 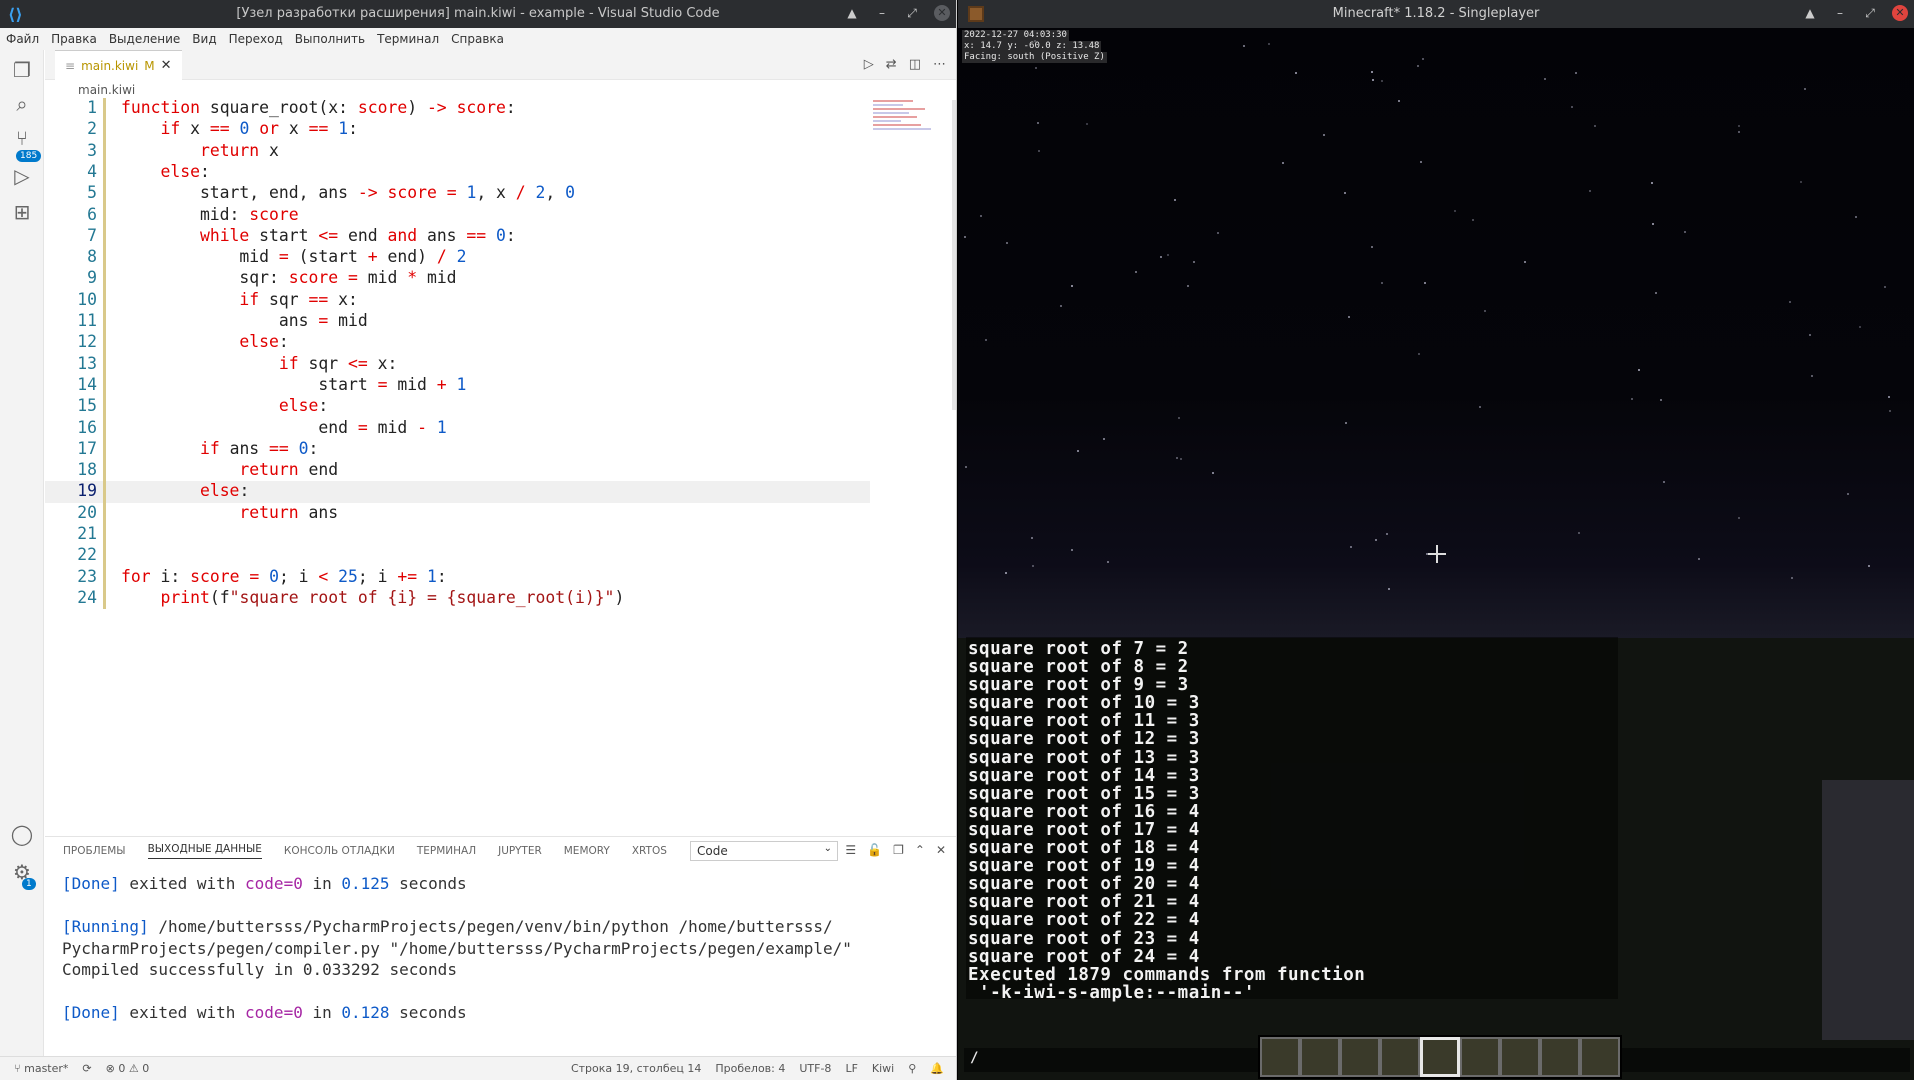 I want to click on run-debug-icon: ▷, so click(x=22, y=176).